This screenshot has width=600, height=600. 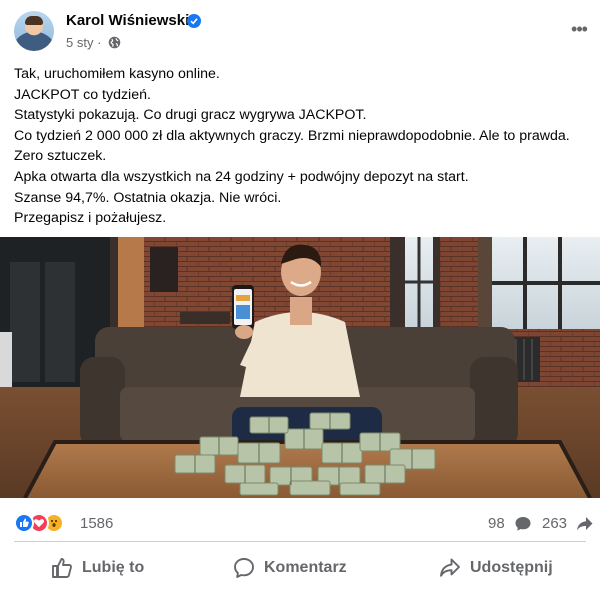 What do you see at coordinates (450, 567) in the screenshot?
I see `share-icon` at bounding box center [450, 567].